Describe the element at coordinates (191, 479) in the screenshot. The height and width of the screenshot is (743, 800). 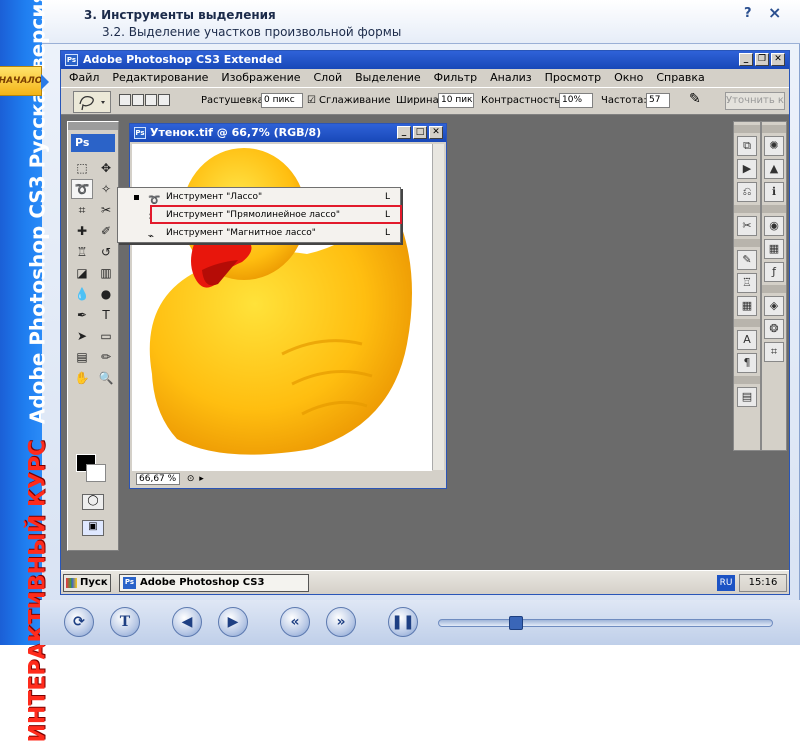
I see `status-info-icon: ⊙` at that location.